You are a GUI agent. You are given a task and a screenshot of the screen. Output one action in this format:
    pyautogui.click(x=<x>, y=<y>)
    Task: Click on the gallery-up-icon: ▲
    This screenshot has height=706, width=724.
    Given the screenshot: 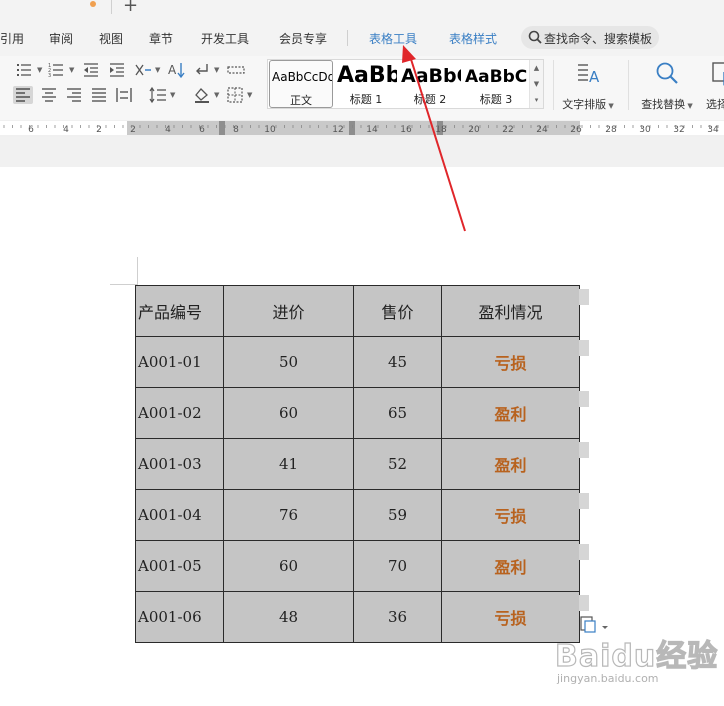 What is the action you would take?
    pyautogui.click(x=536, y=68)
    